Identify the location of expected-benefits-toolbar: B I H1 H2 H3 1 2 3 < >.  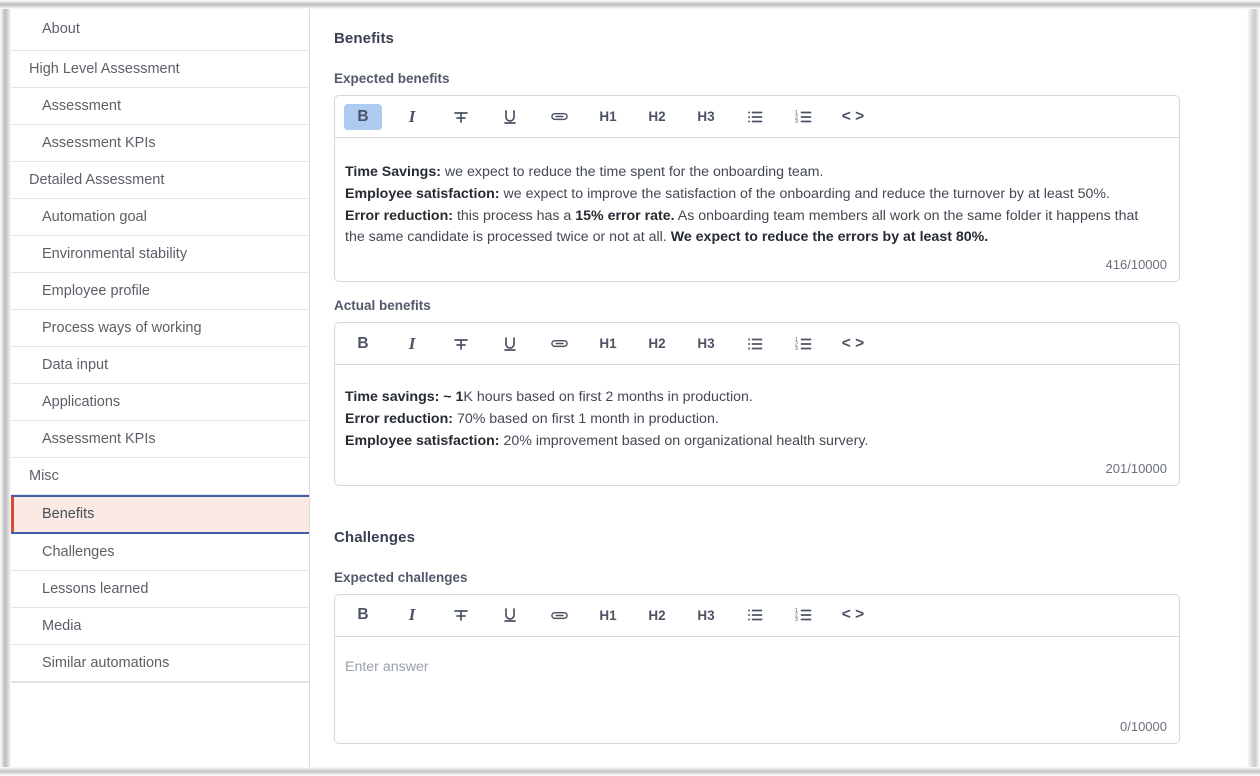
(757, 117).